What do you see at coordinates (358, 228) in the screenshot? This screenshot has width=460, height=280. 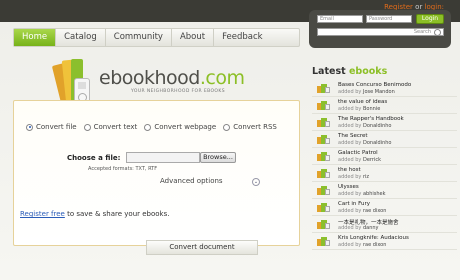 I see `ebook-added-by: added by danny` at bounding box center [358, 228].